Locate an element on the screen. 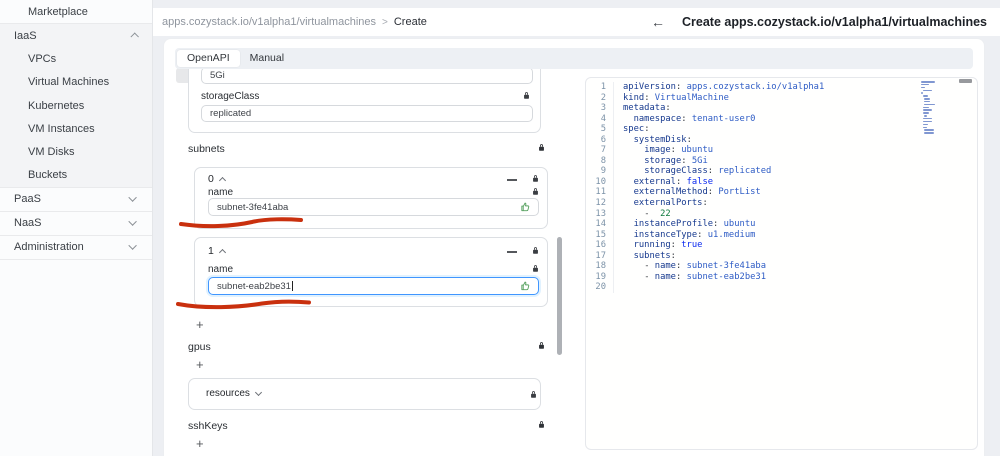 Image resolution: width=1000 pixels, height=456 pixels. sidebar-item-iaas: IaaS is located at coordinates (76, 36).